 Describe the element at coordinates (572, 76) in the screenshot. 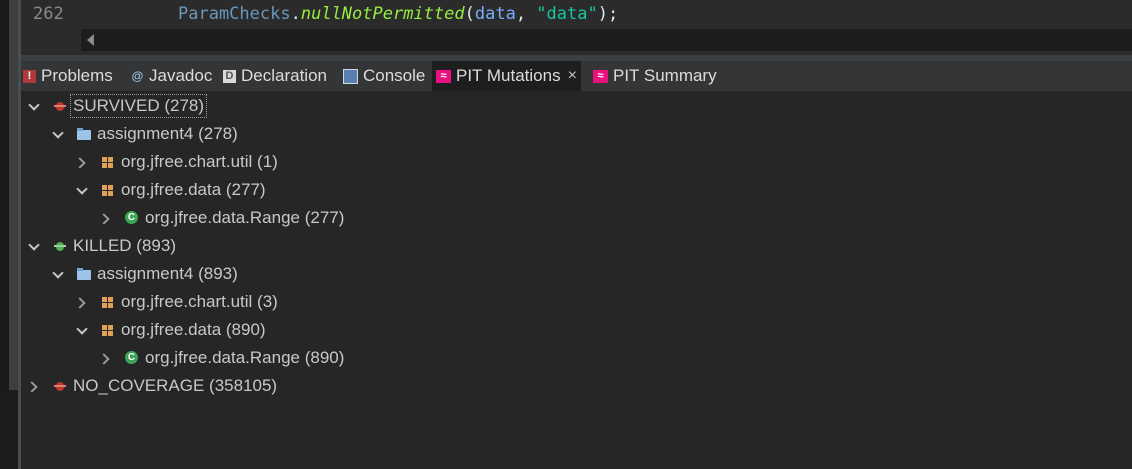

I see `close-icon: ×` at that location.